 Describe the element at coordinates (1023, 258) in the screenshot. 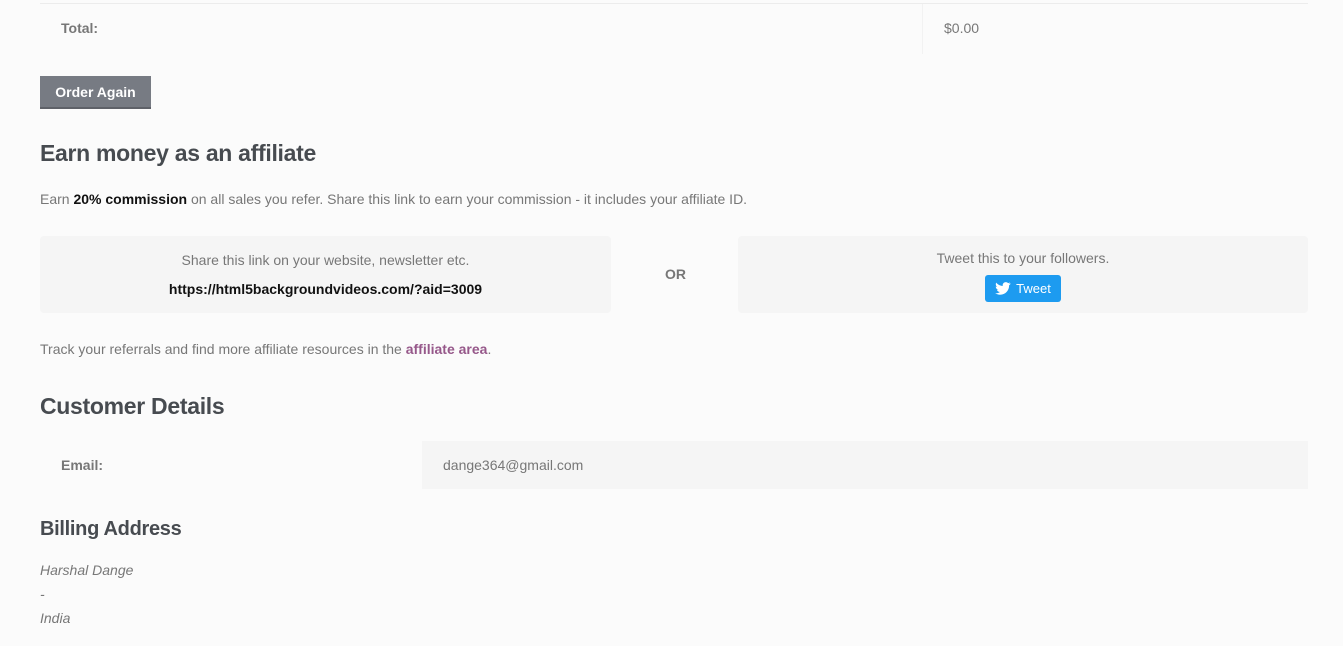

I see `tweet-caption: Tweet this to your followers.` at that location.